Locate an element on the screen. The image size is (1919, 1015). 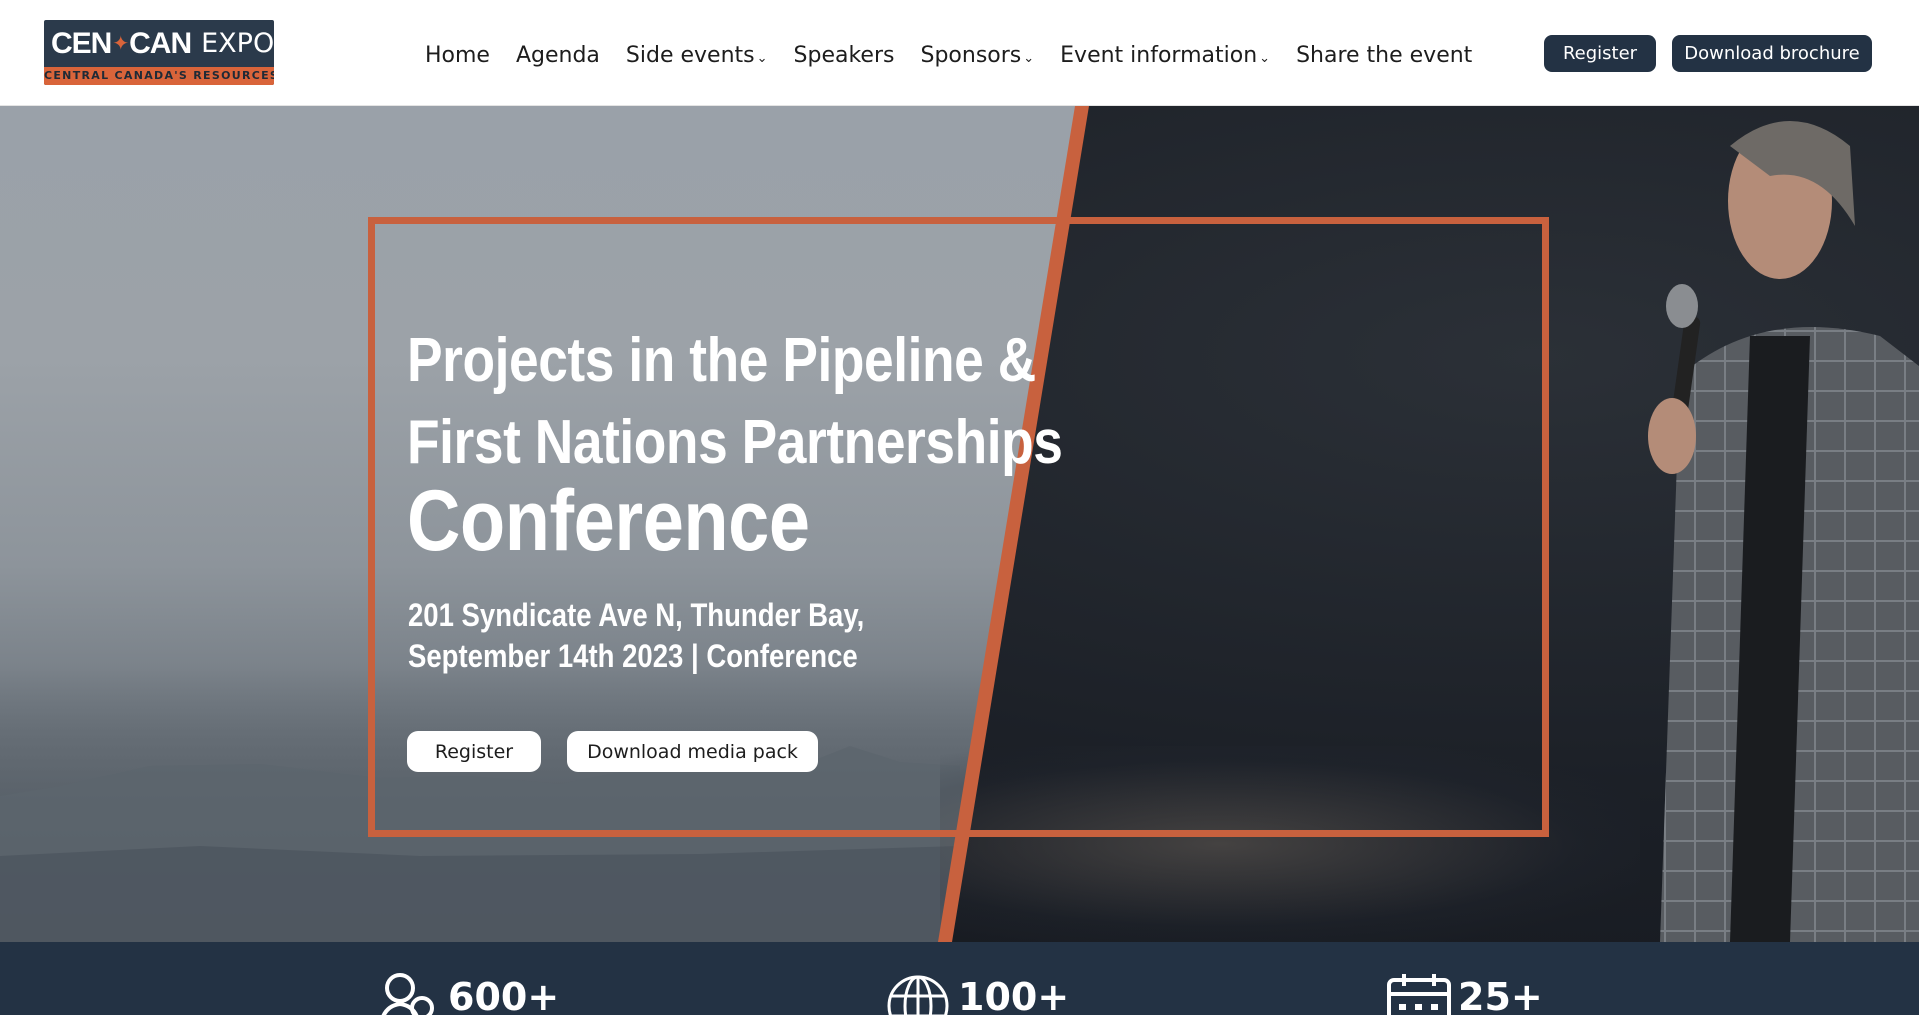
register-button: Register is located at coordinates (1600, 53).